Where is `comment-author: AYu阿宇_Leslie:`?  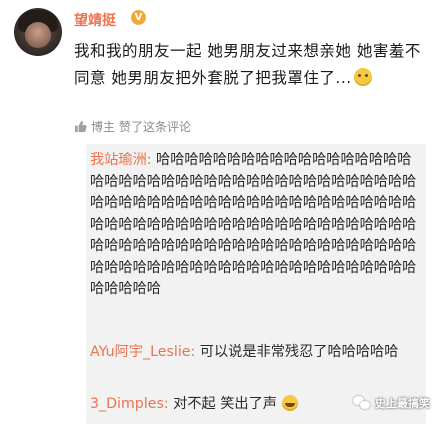 comment-author: AYu阿宇_Leslie: is located at coordinates (142, 352).